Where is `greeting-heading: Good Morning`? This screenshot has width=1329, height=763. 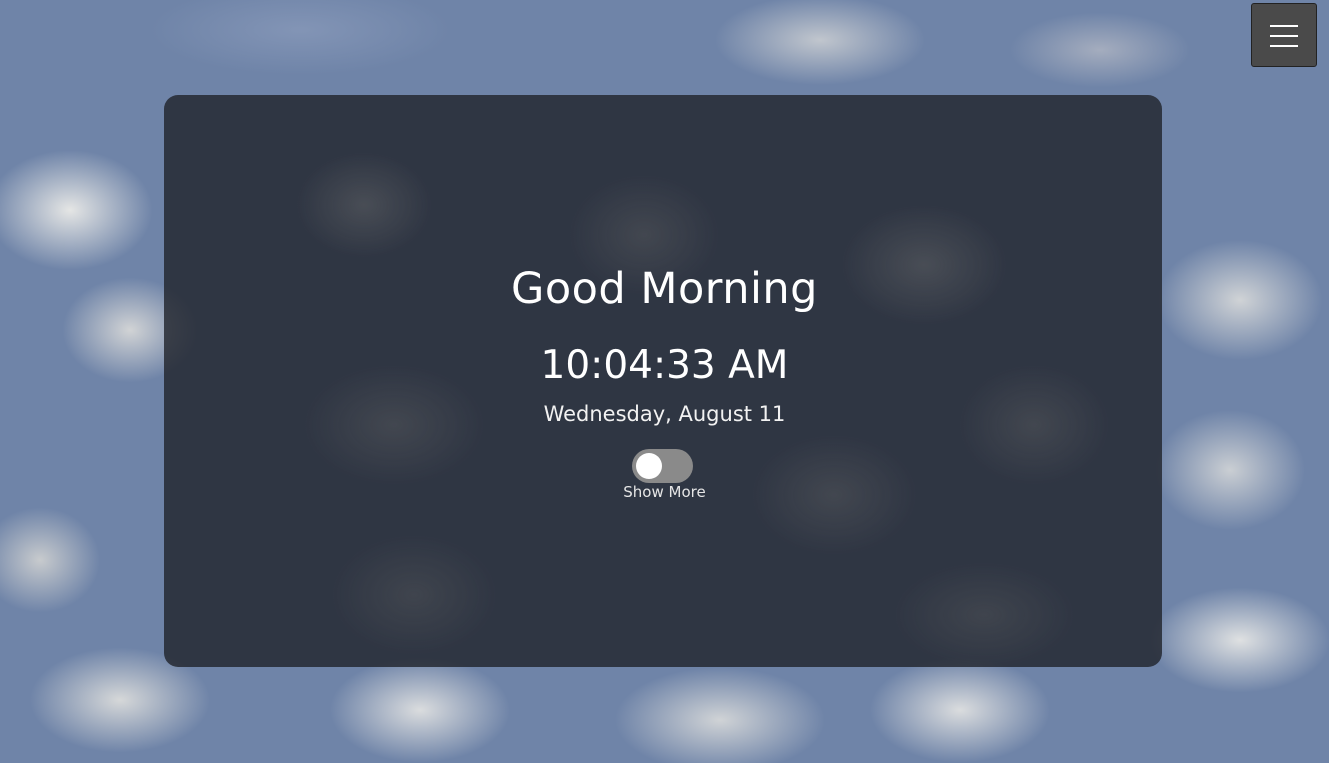
greeting-heading: Good Morning is located at coordinates (664, 289).